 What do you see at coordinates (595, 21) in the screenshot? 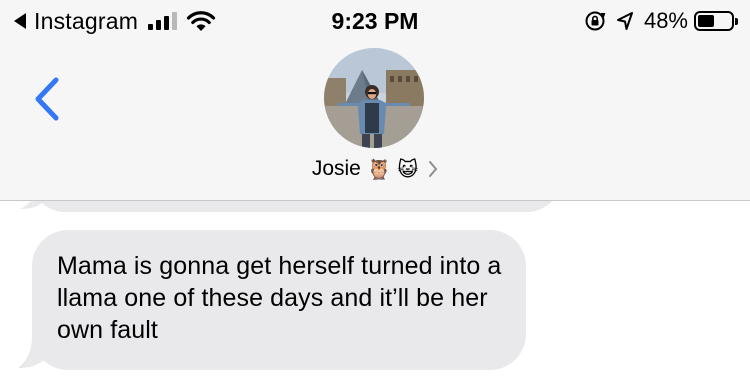
I see `rotation-lock-icon` at bounding box center [595, 21].